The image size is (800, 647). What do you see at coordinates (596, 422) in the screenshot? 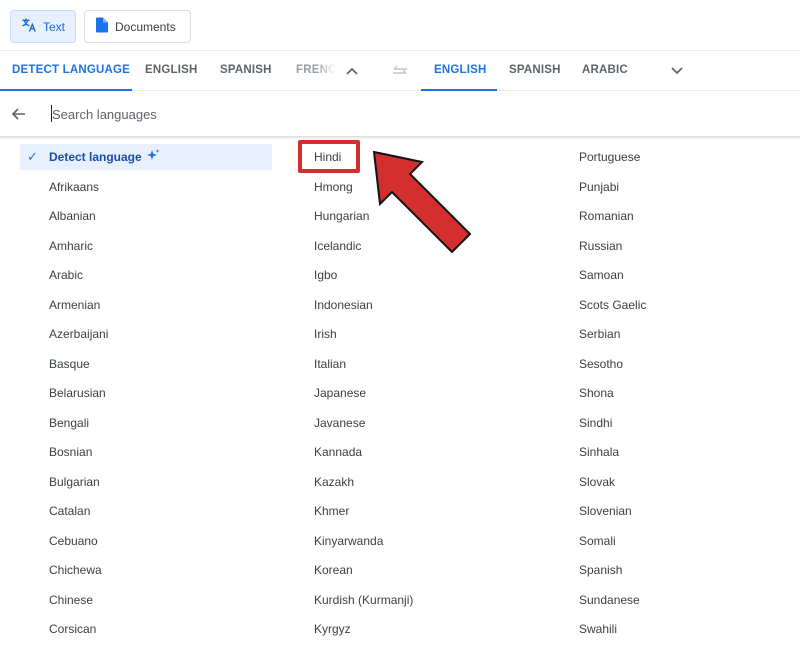
I see `language-item-label: Sindhi` at bounding box center [596, 422].